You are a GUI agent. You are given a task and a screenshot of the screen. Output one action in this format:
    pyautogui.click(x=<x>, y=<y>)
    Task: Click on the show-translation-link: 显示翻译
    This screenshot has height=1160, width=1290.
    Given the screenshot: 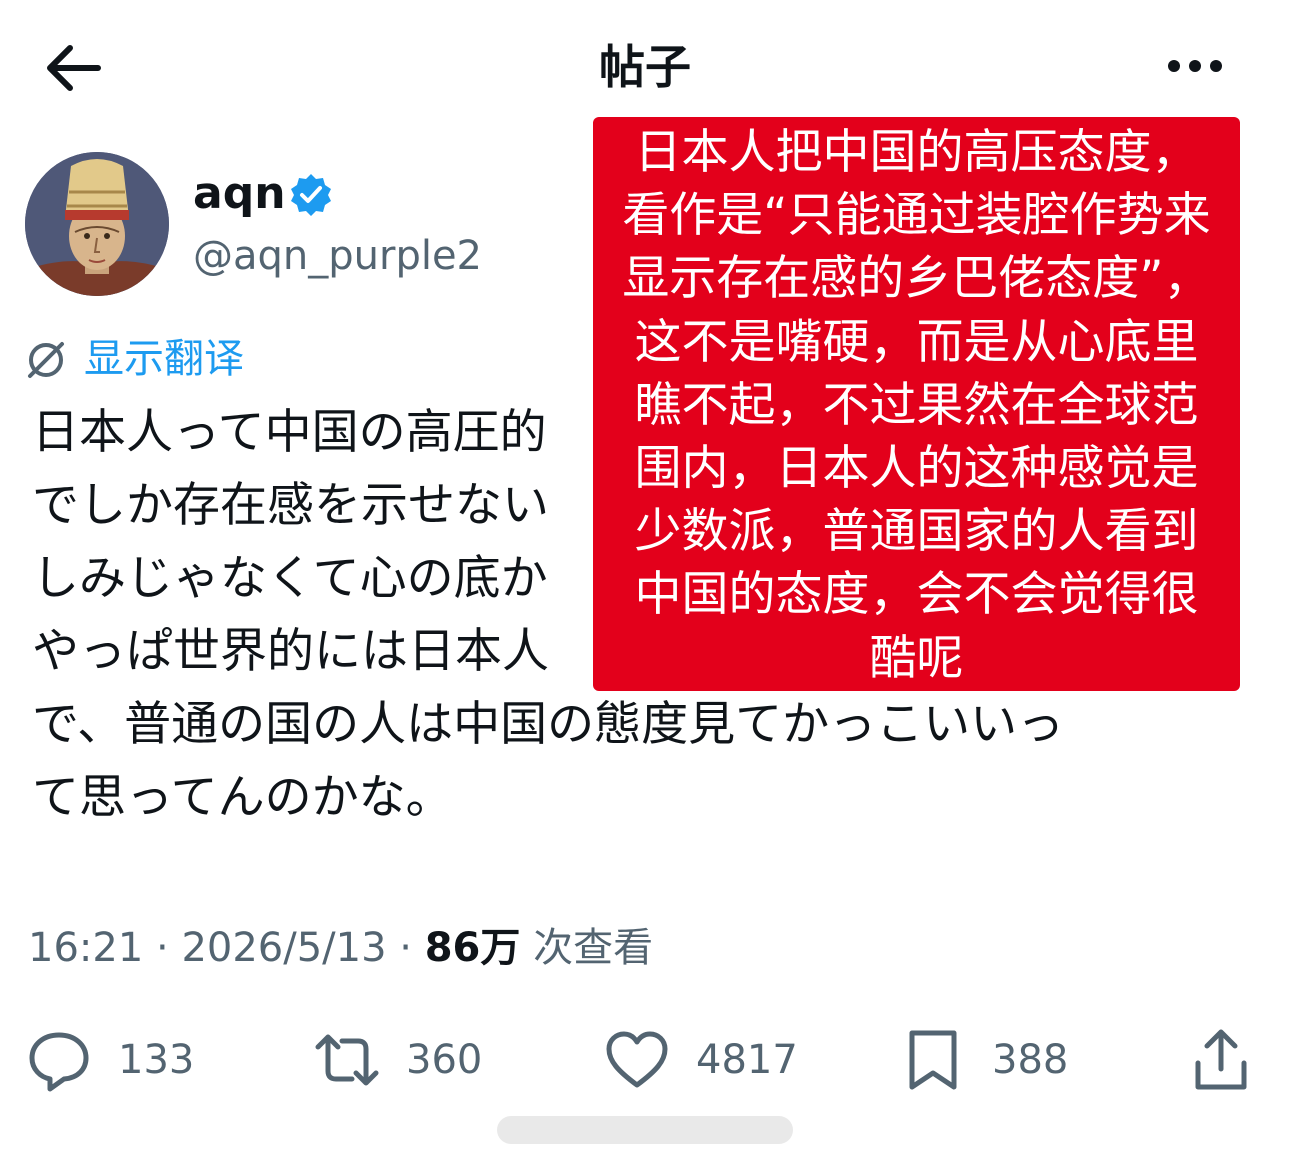 What is the action you would take?
    pyautogui.click(x=164, y=359)
    